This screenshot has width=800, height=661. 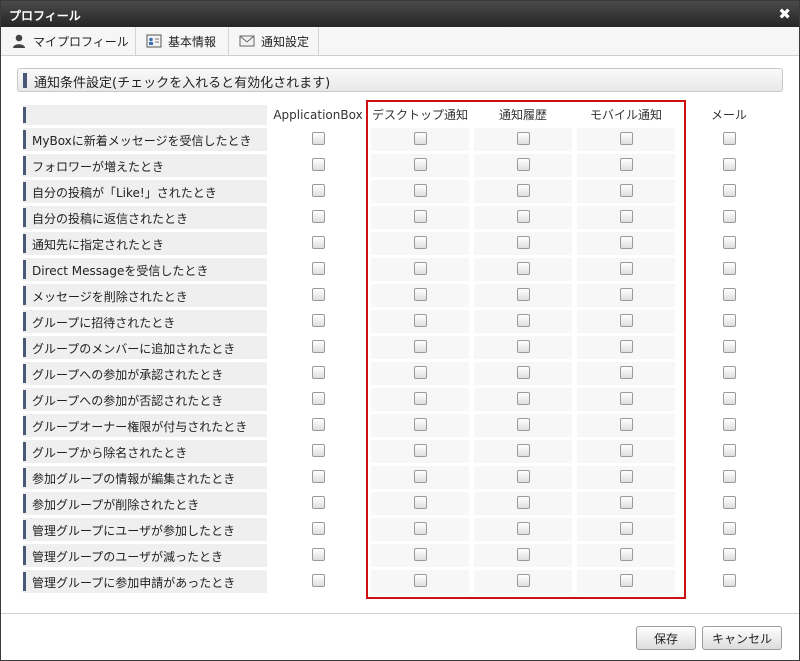 I want to click on tab-notification-settings: 通知設定, so click(x=274, y=41).